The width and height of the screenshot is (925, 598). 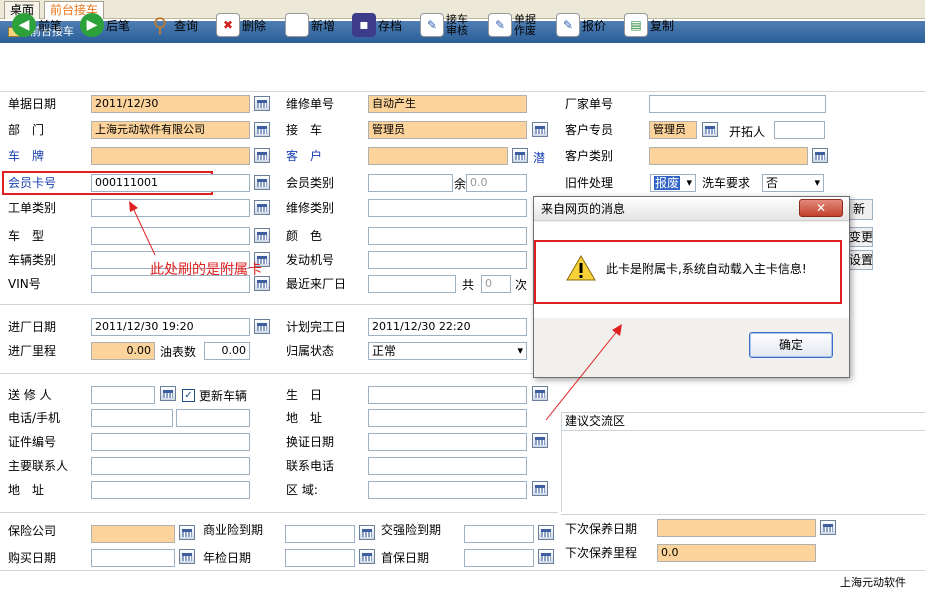 What do you see at coordinates (170, 208) in the screenshot?
I see `job-type-input` at bounding box center [170, 208].